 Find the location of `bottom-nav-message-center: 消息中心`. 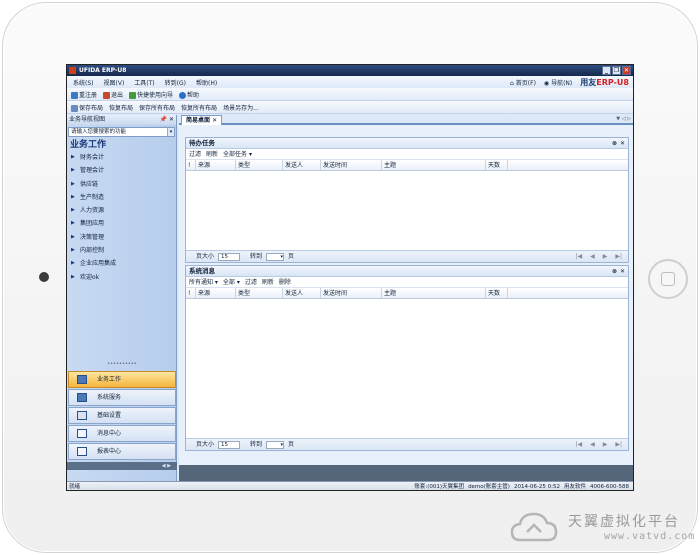

bottom-nav-message-center: 消息中心 is located at coordinates (122, 433).